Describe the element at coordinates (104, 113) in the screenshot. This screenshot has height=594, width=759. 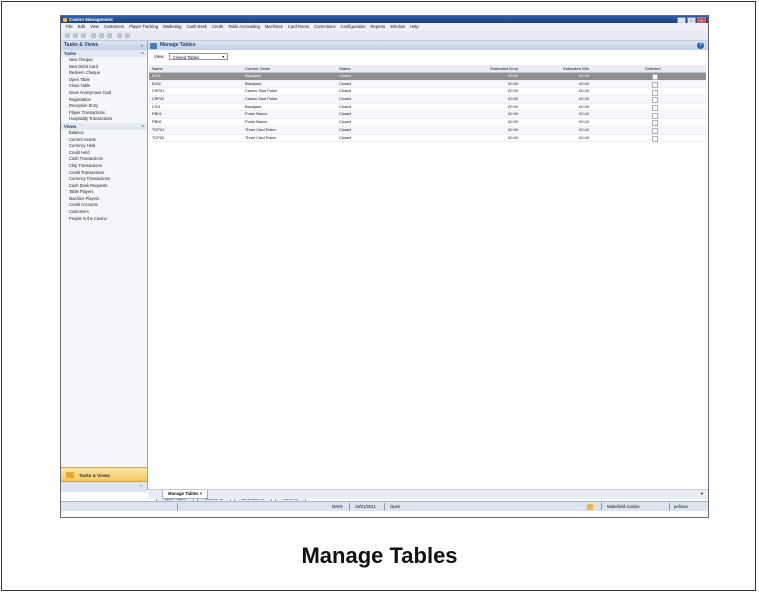
I see `task-item: Player Transactions` at that location.